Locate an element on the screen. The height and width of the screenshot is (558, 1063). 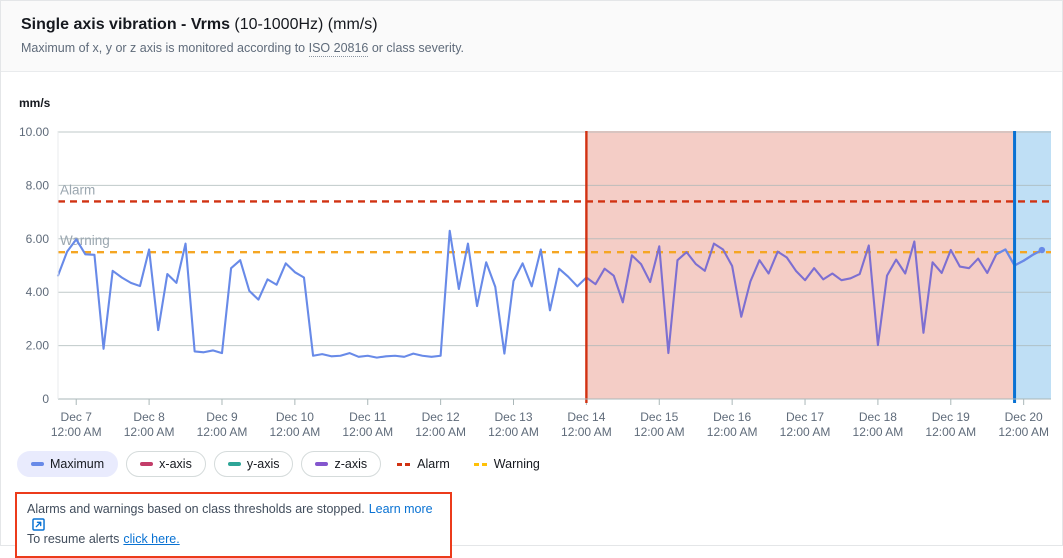
x-tick-label-day: Dec 17 is located at coordinates (805, 417).